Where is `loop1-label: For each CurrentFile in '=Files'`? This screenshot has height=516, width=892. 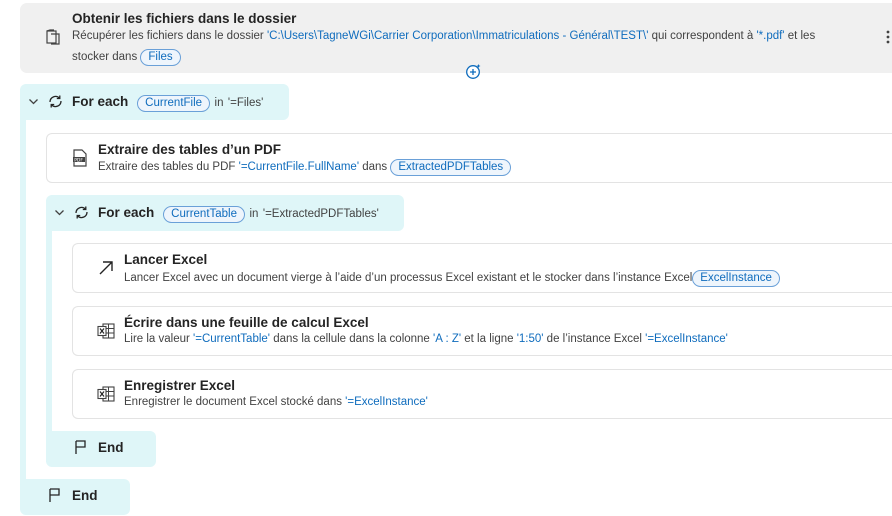 loop1-label: For each CurrentFile in '=Files' is located at coordinates (167, 102).